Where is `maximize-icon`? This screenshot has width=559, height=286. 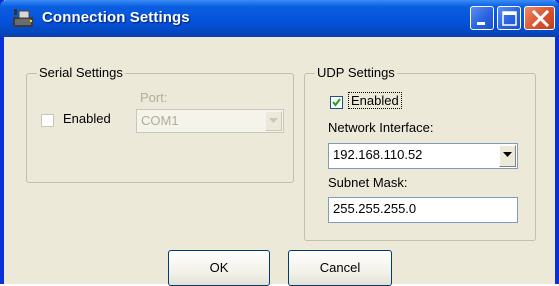 maximize-icon is located at coordinates (509, 18).